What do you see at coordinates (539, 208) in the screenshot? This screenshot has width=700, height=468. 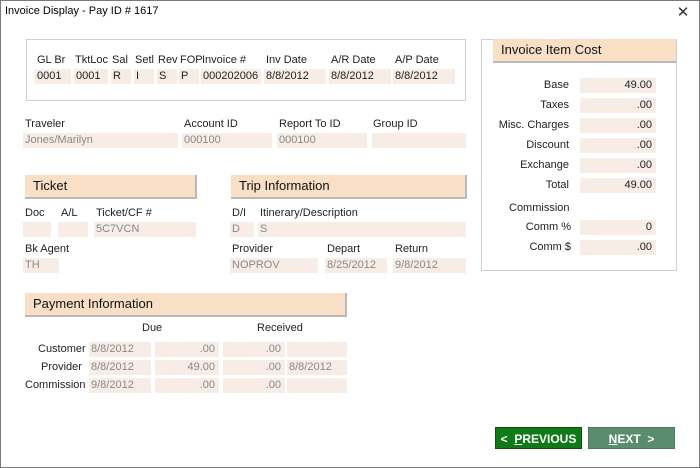 I see `commission-label: Commission` at bounding box center [539, 208].